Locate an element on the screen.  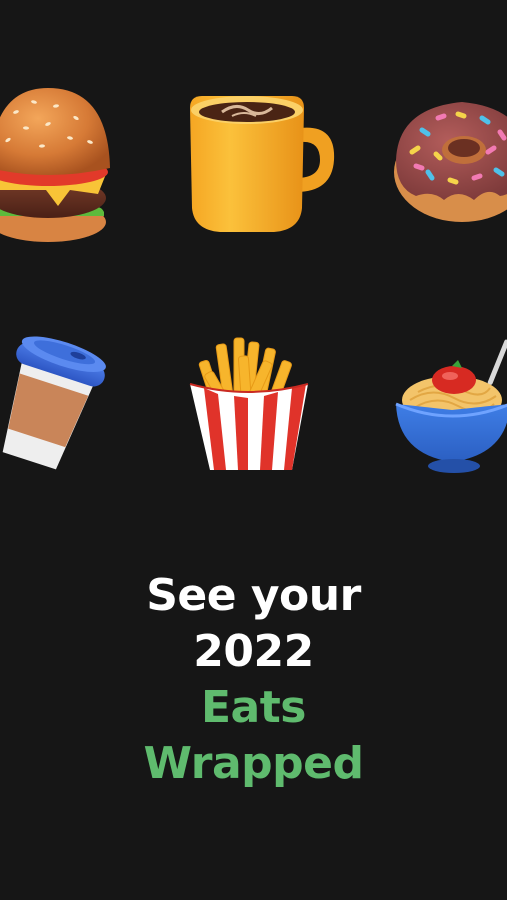
fries-icon is located at coordinates (249, 402).